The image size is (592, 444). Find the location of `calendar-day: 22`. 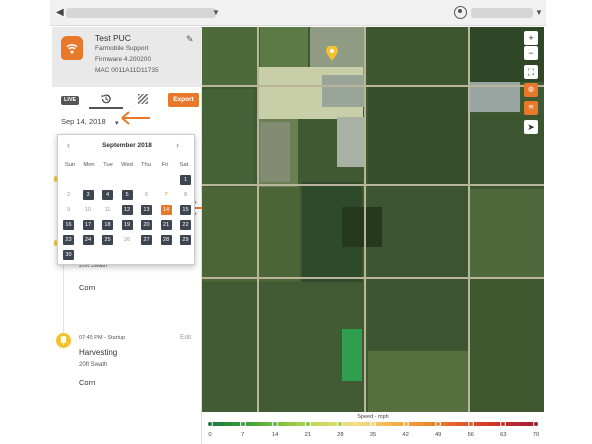

calendar-day: 22 is located at coordinates (185, 224).